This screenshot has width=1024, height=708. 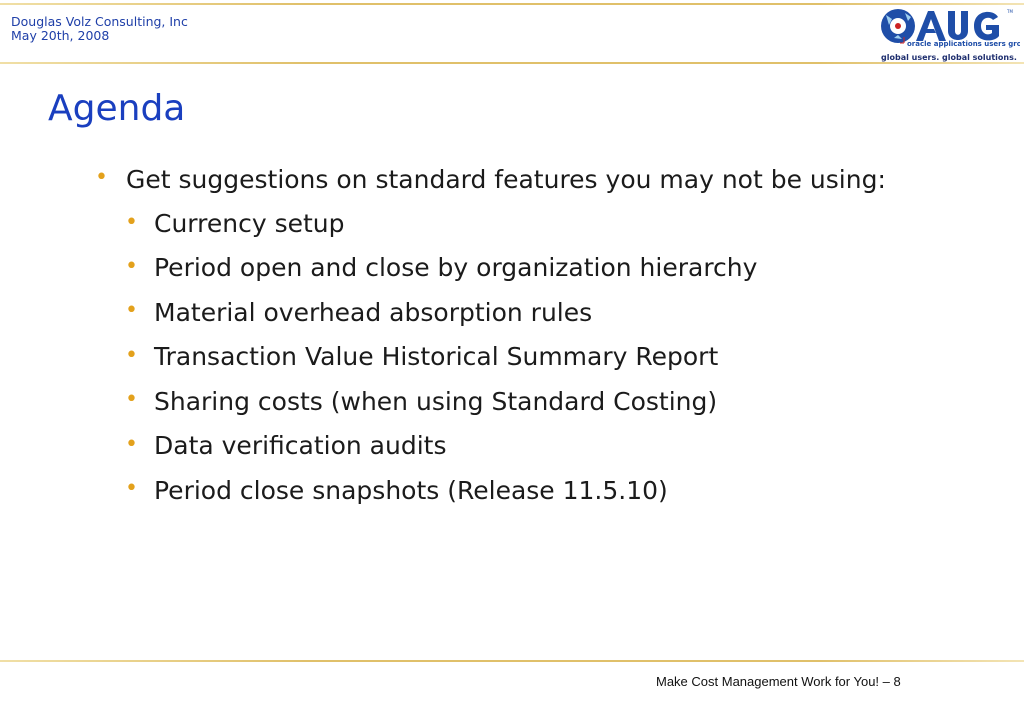 What do you see at coordinates (778, 681) in the screenshot?
I see `footer-title-page: Make Cost Management Work for You! – 8` at bounding box center [778, 681].